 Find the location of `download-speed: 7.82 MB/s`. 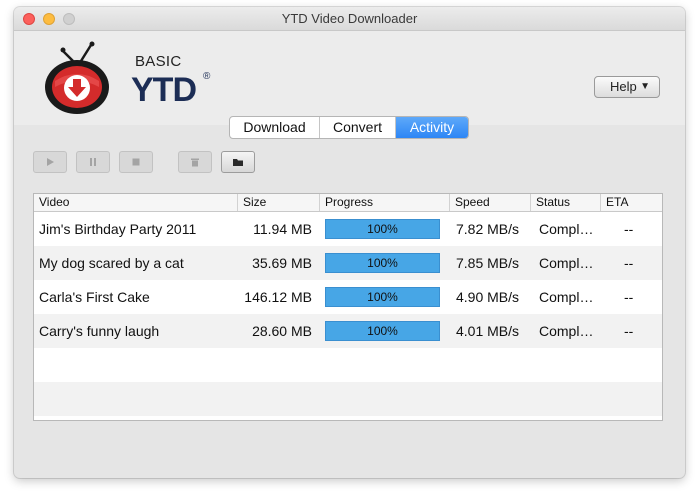

download-speed: 7.82 MB/s is located at coordinates (488, 229).